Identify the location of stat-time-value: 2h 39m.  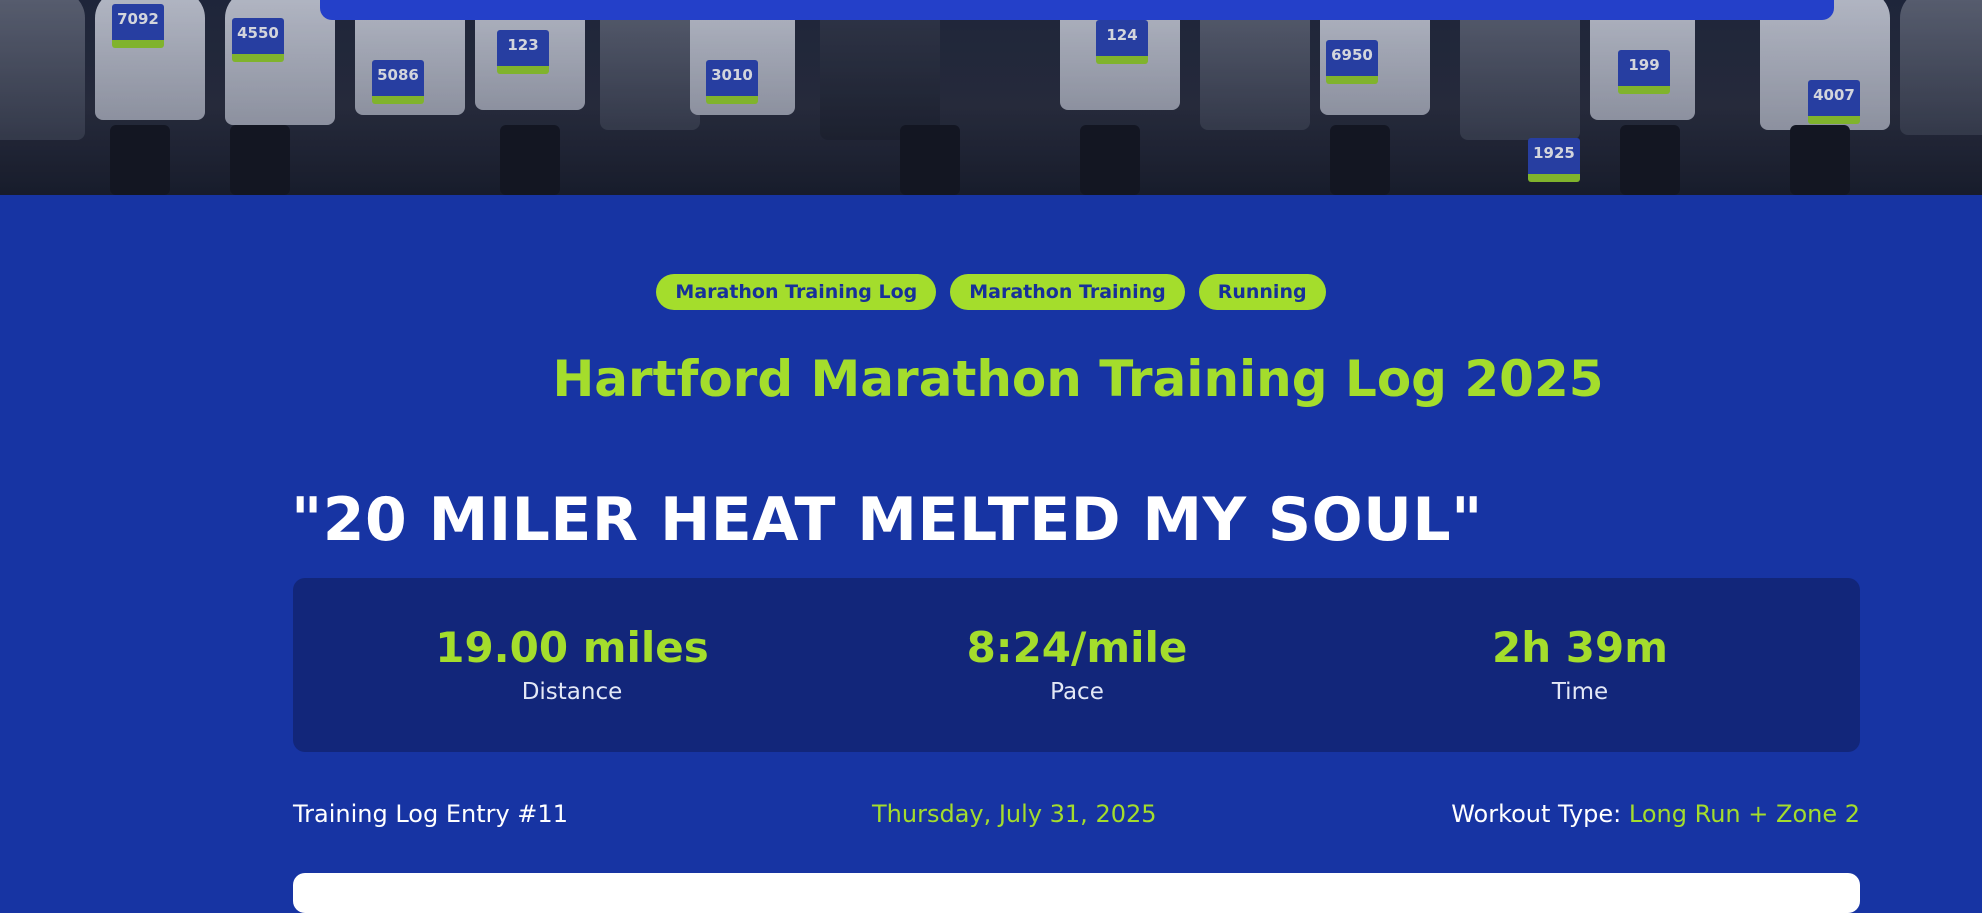
(1580, 647).